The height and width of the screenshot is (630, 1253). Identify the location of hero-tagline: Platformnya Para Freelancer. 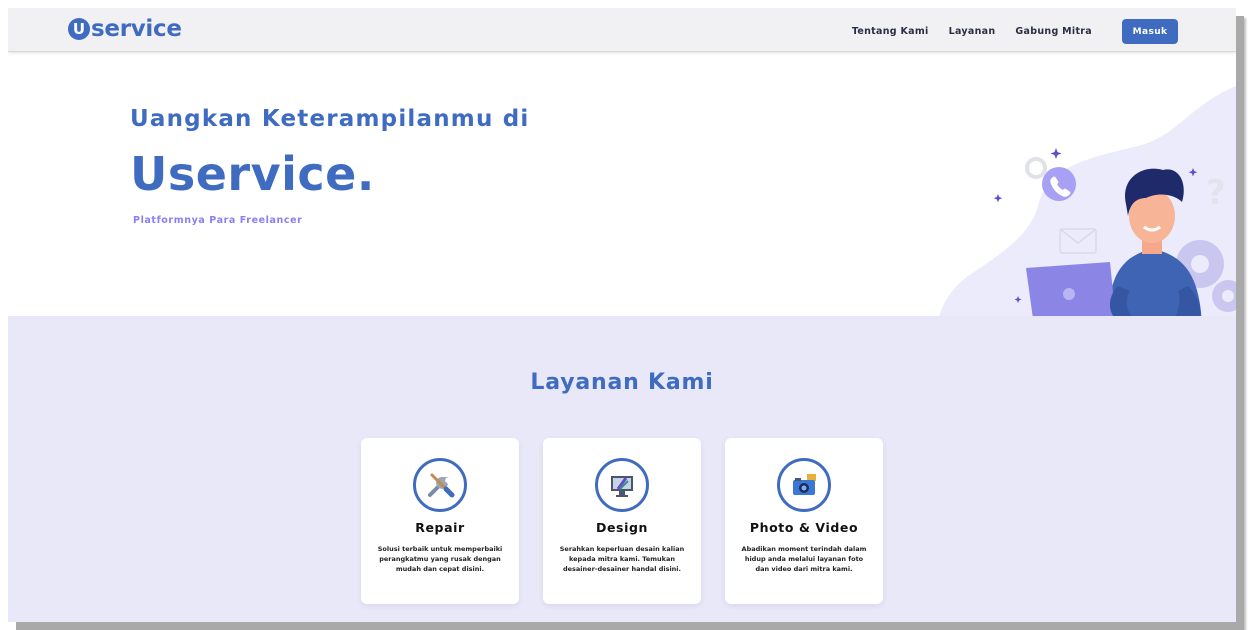
(218, 220).